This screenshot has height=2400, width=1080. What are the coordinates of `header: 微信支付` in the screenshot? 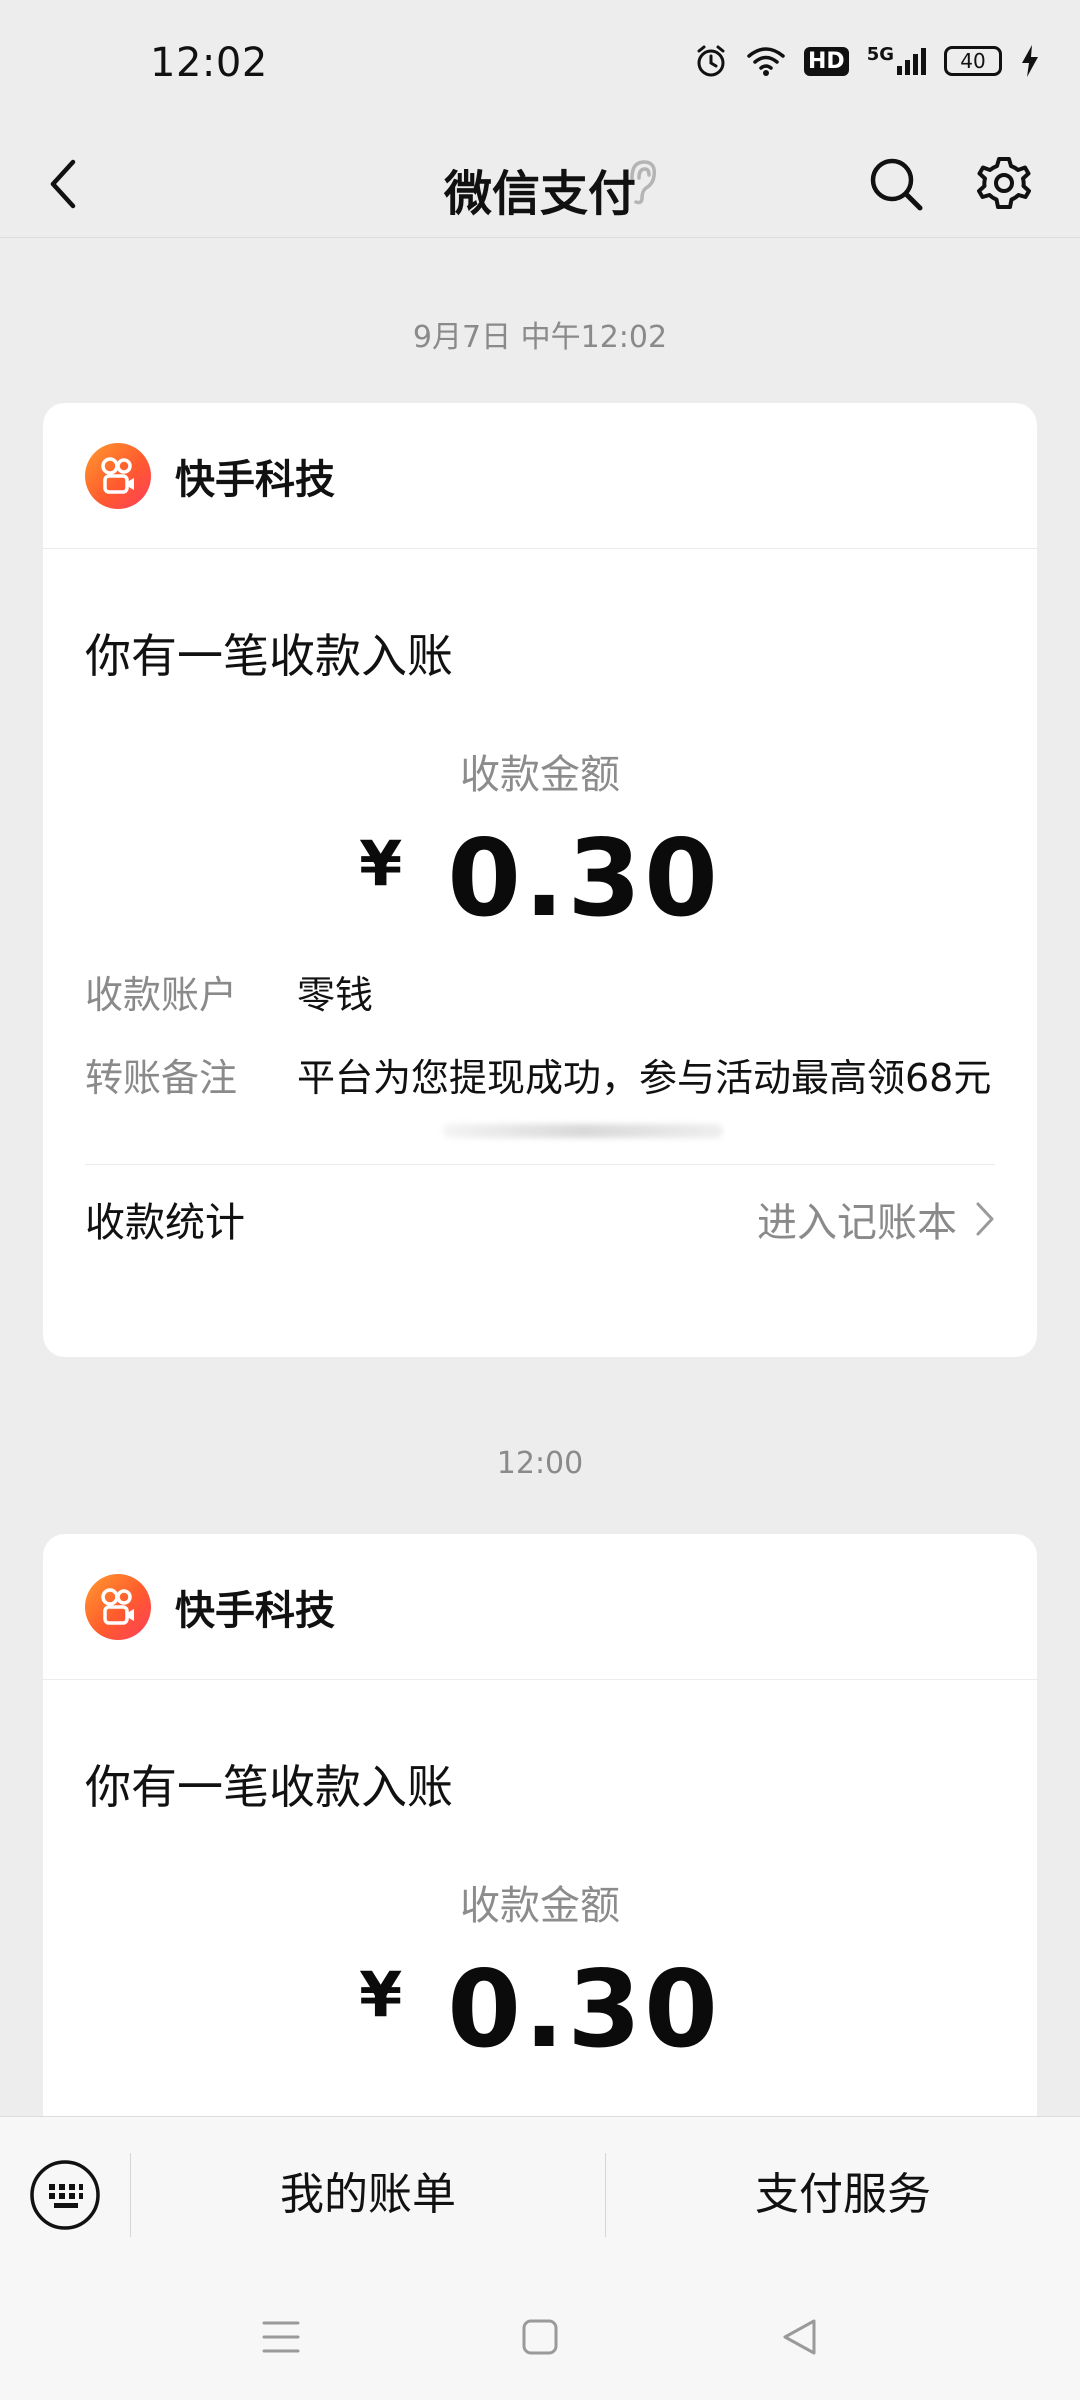 It's located at (540, 184).